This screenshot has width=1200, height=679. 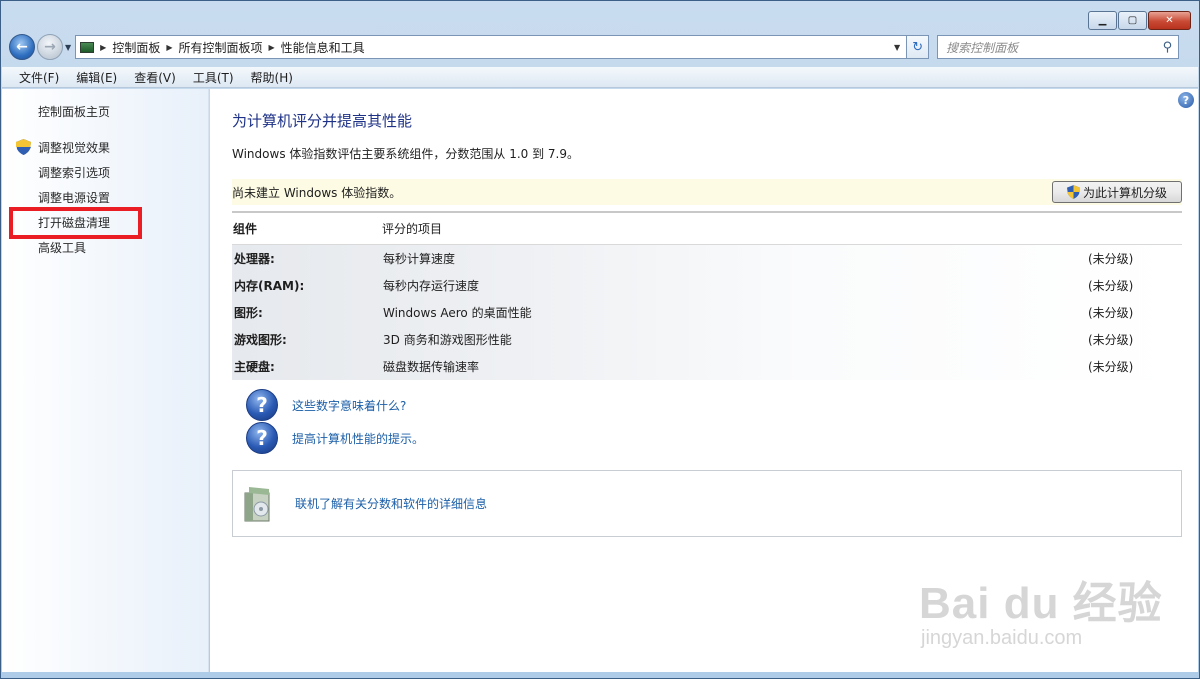 What do you see at coordinates (405, 154) in the screenshot?
I see `page-description: Windows 体验指数评估主要系统组件，分数范围从 1.0 到 7.9。` at bounding box center [405, 154].